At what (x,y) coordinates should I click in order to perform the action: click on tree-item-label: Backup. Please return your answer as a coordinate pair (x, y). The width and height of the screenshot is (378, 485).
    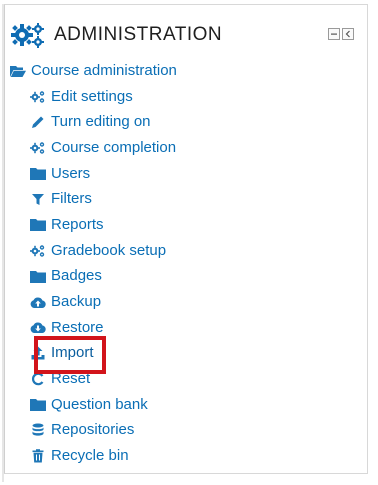
    Looking at the image, I should click on (76, 302).